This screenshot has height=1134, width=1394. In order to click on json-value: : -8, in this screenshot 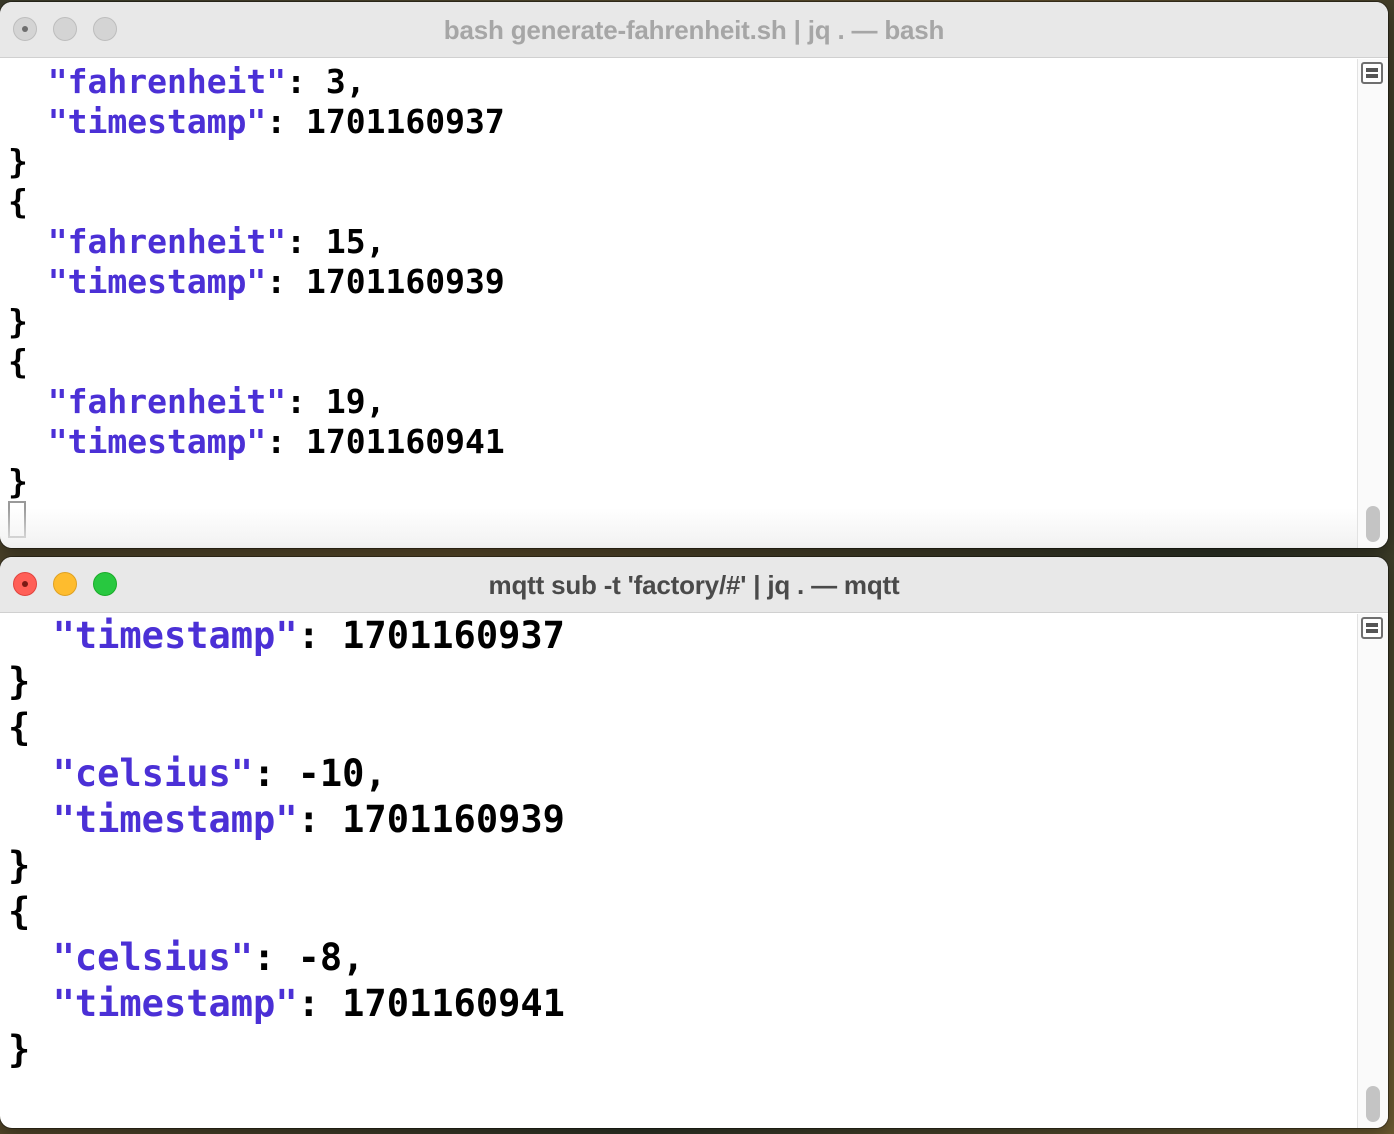, I will do `click(309, 957)`.